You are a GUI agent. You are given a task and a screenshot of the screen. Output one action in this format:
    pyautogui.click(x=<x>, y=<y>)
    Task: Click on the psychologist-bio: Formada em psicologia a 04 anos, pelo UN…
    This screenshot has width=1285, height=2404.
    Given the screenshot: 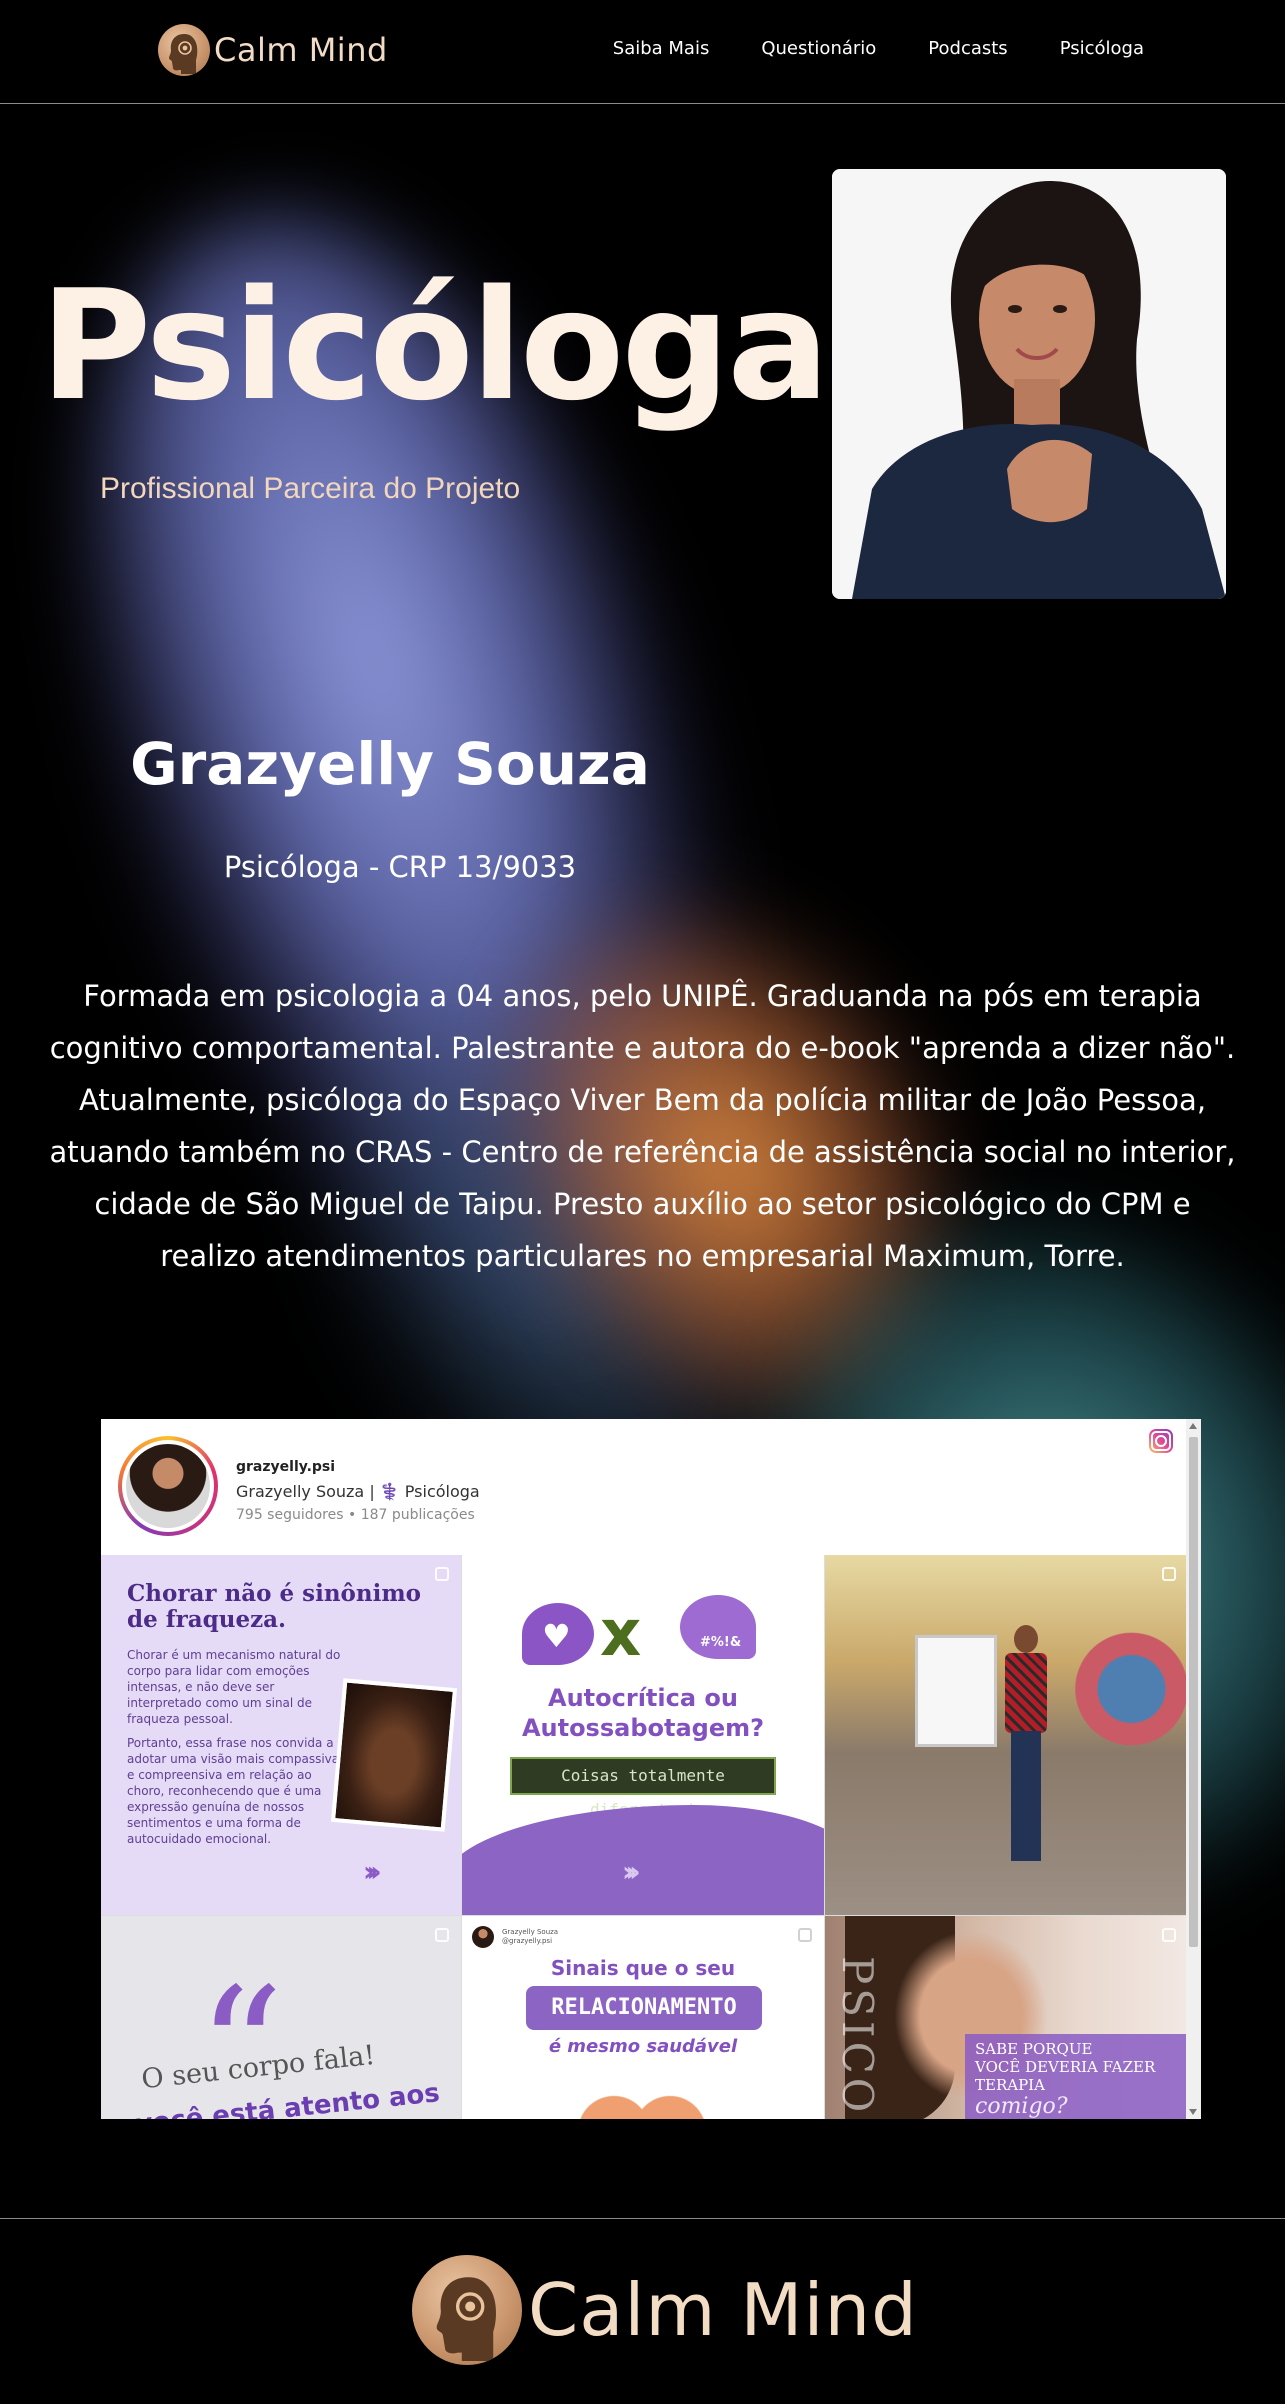 What is the action you would take?
    pyautogui.click(x=642, y=1126)
    